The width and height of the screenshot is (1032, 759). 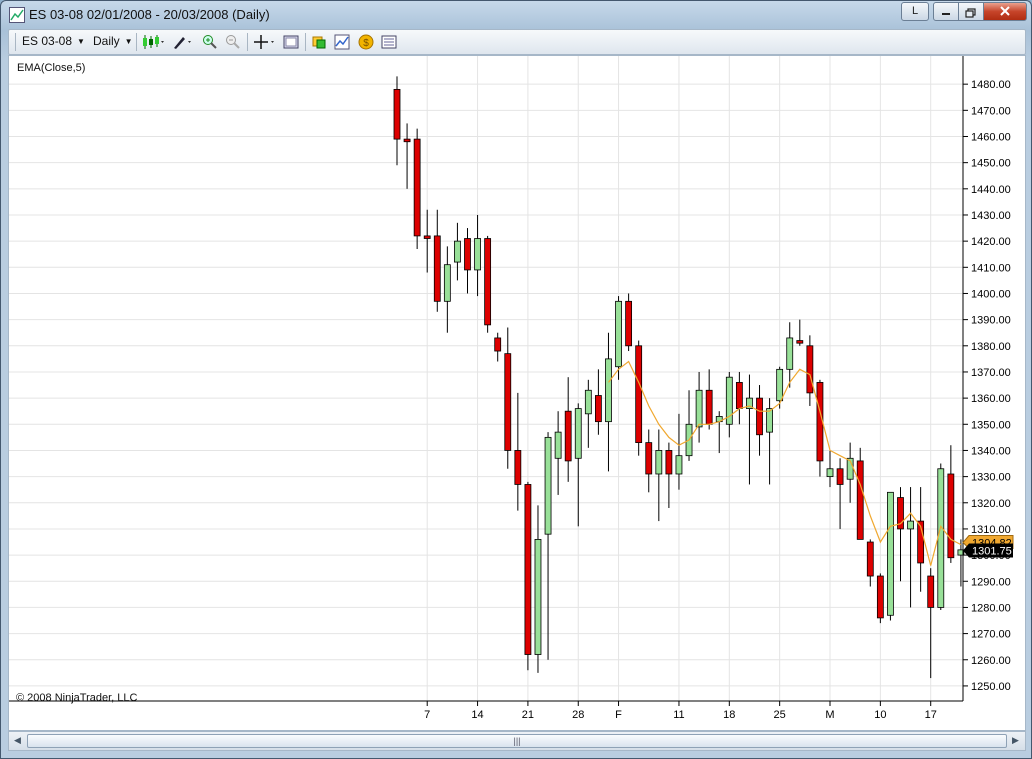 I want to click on zoom-in-icon, so click(x=210, y=42).